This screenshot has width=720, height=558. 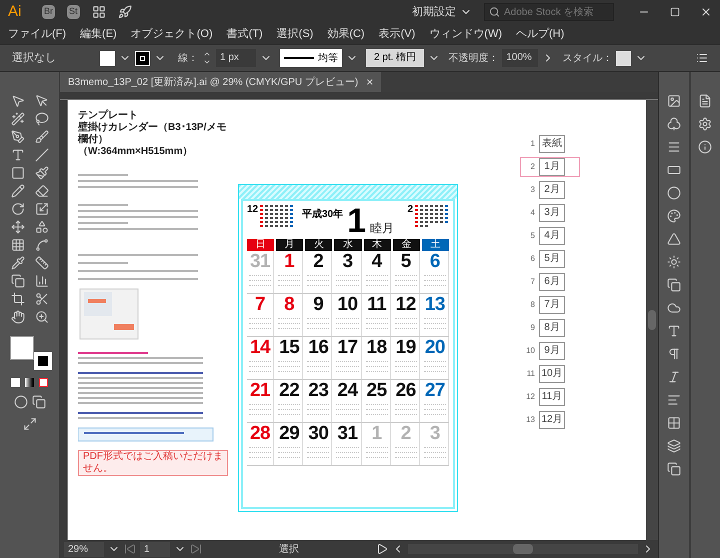 I want to click on none-mode-icon, so click(x=43, y=382).